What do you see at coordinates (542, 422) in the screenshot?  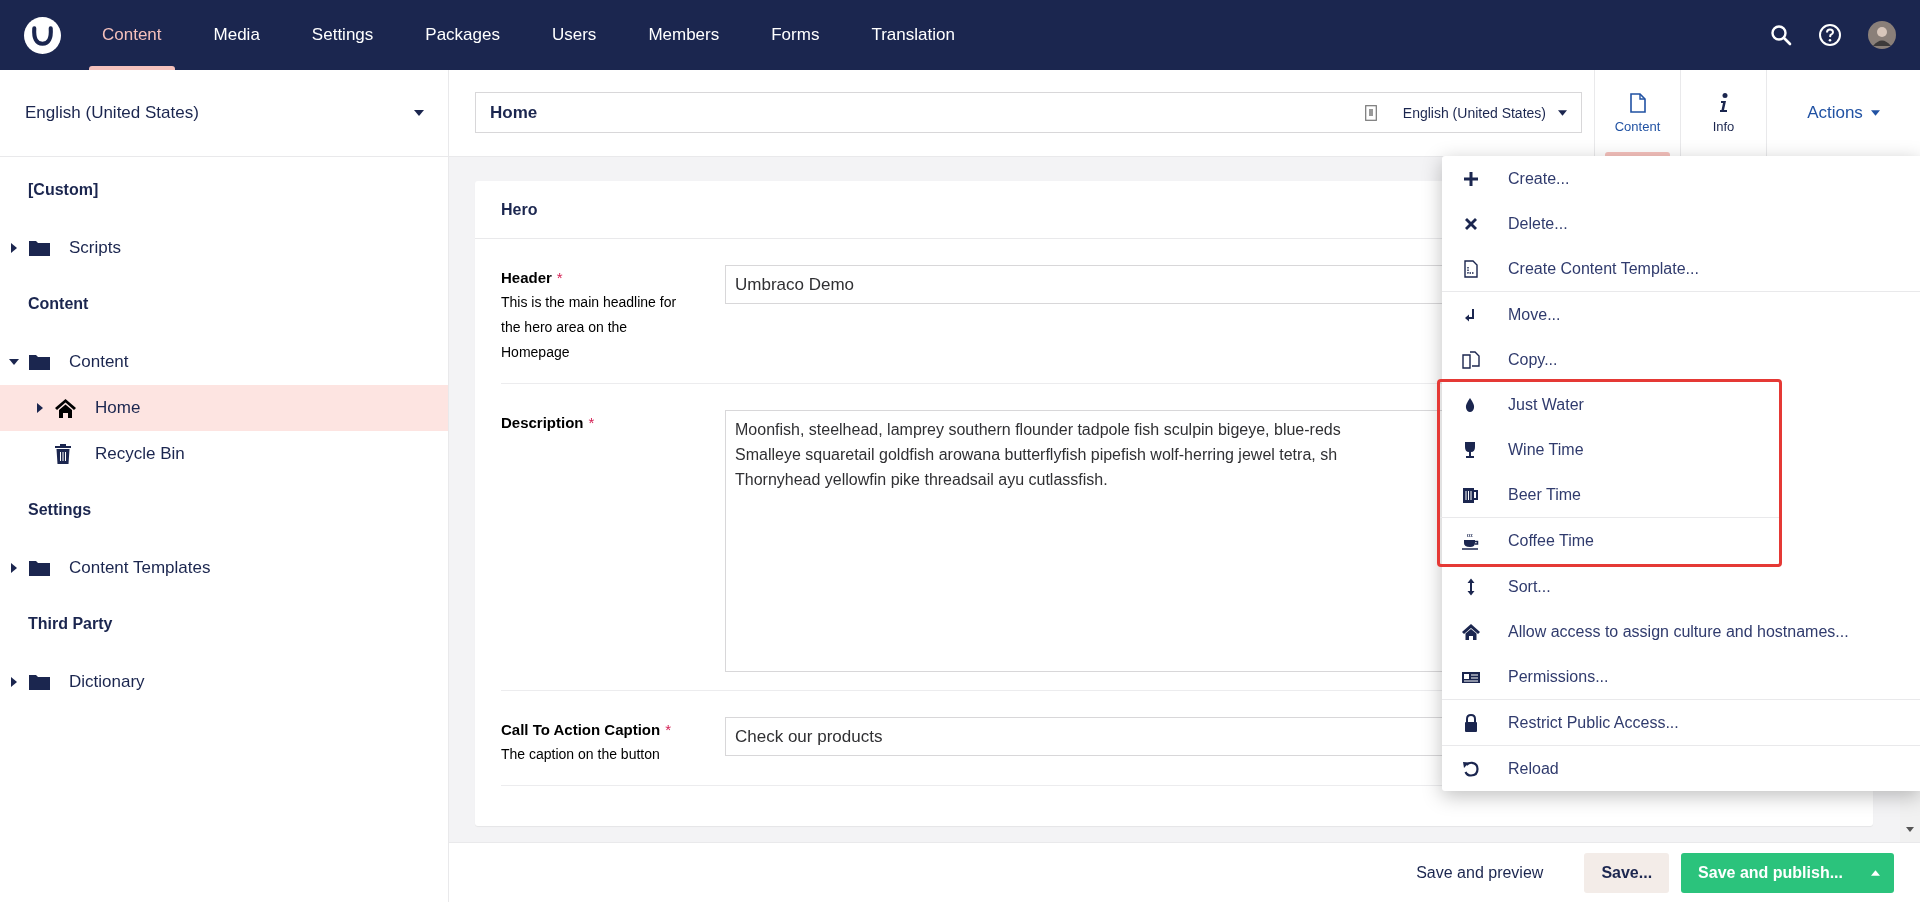 I see `field-label: Description` at bounding box center [542, 422].